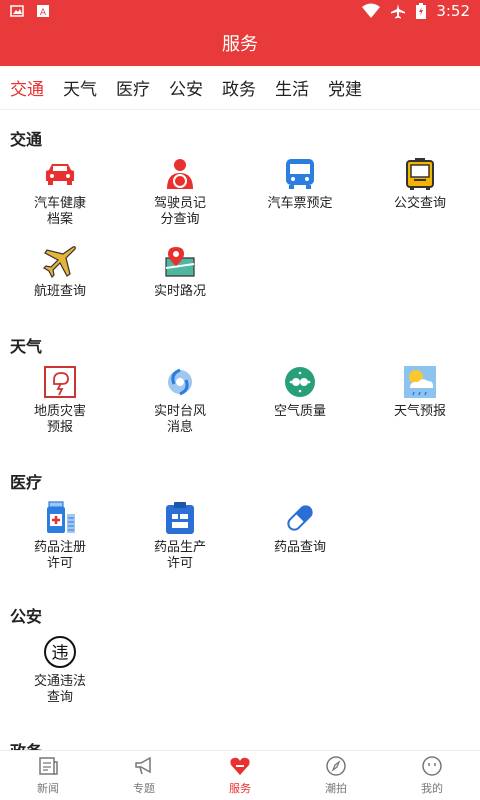  I want to click on service-air-quality: 空气质量, so click(300, 392).